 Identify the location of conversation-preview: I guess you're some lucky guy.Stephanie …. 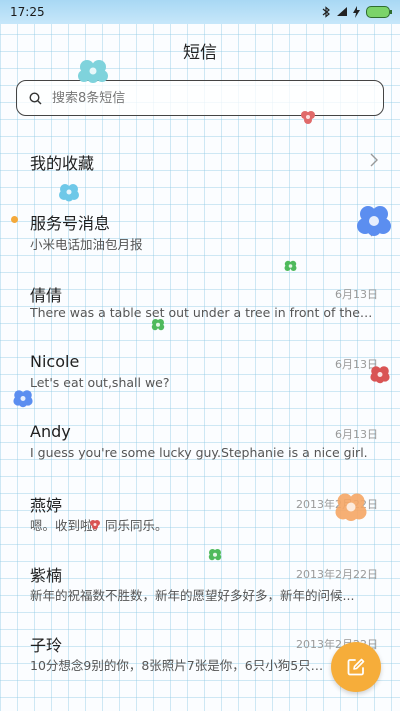
(199, 452).